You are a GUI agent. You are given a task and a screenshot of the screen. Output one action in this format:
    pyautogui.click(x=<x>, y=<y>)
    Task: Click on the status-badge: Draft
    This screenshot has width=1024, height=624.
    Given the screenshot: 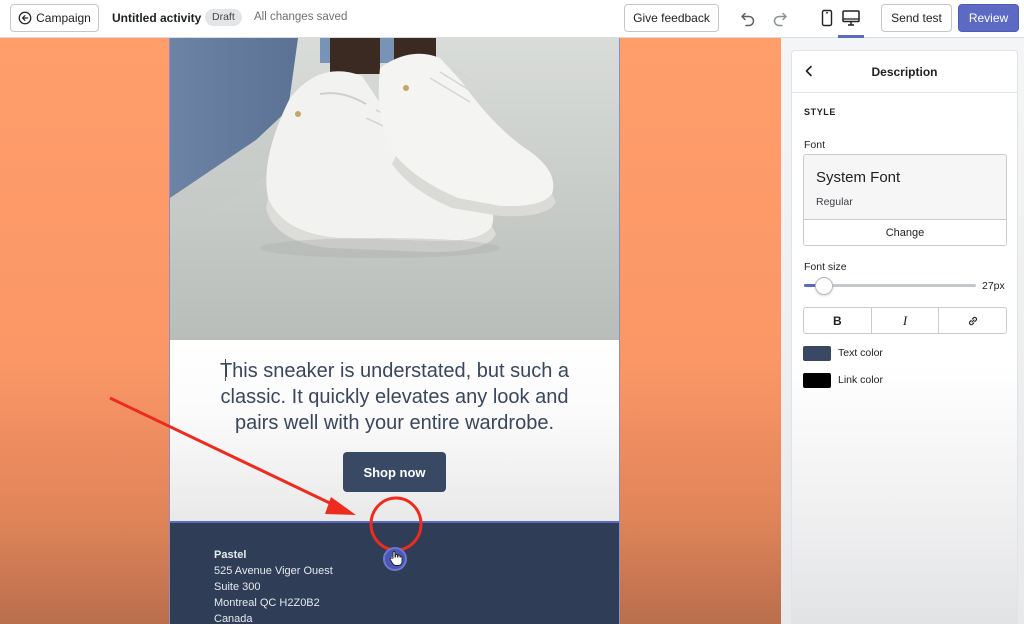 What is the action you would take?
    pyautogui.click(x=223, y=17)
    